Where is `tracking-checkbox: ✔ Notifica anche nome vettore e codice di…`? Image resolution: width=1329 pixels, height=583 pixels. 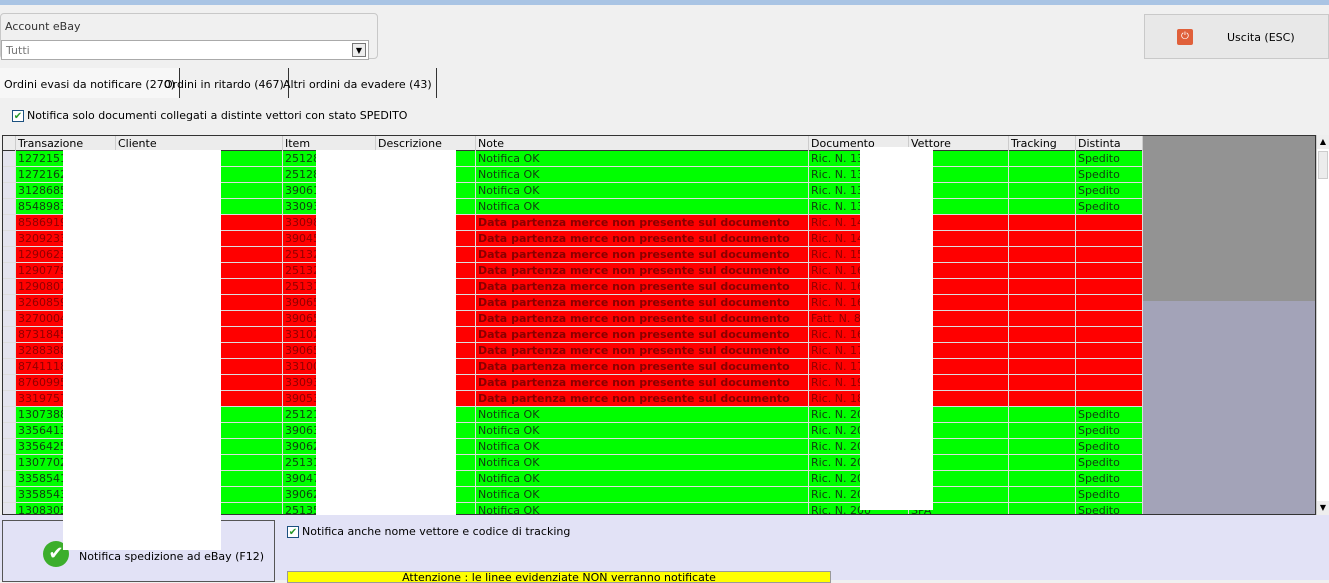
tracking-checkbox: ✔ Notifica anche nome vettore e codice di… is located at coordinates (428, 531).